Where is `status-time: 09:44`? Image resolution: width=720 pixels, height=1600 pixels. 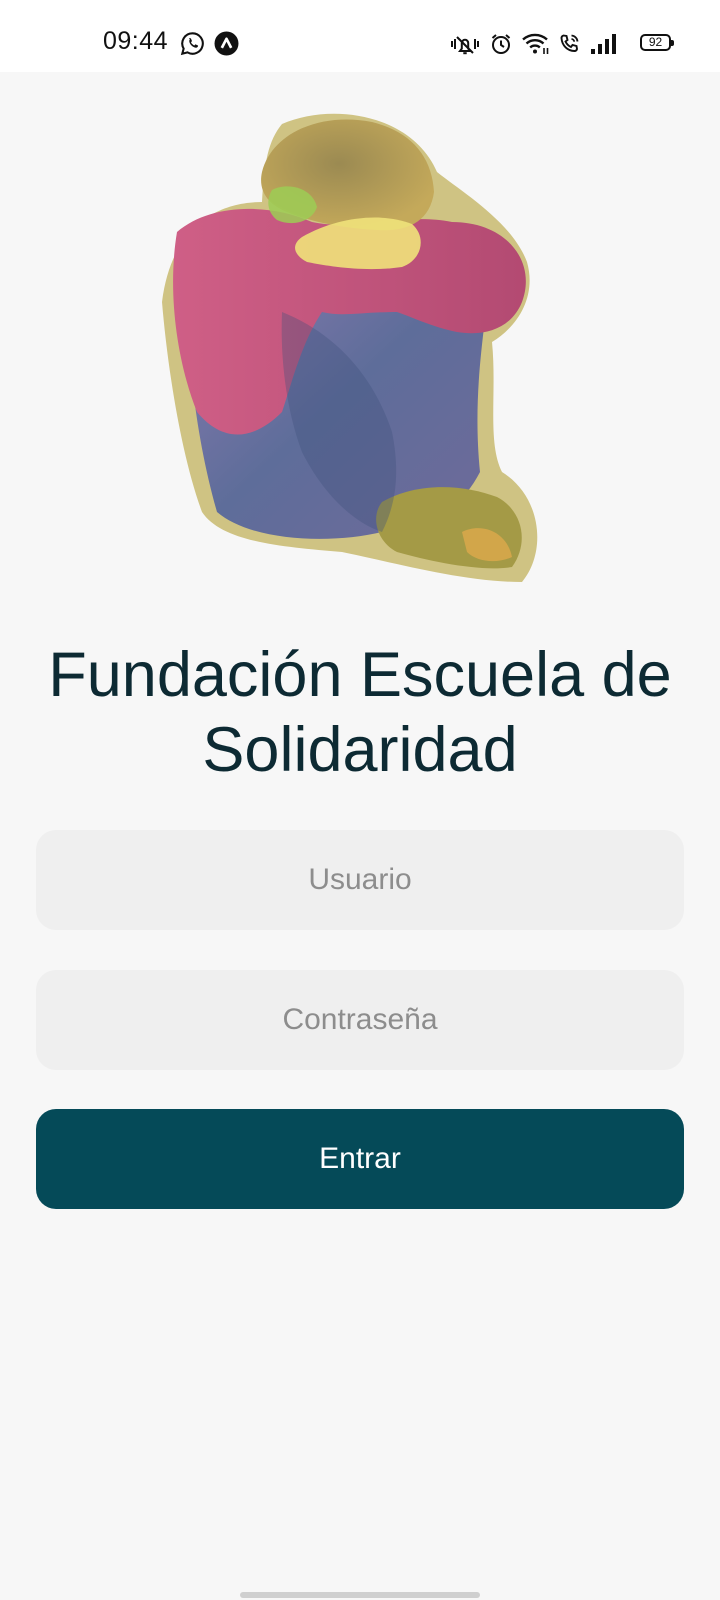
status-time: 09:44 is located at coordinates (136, 41).